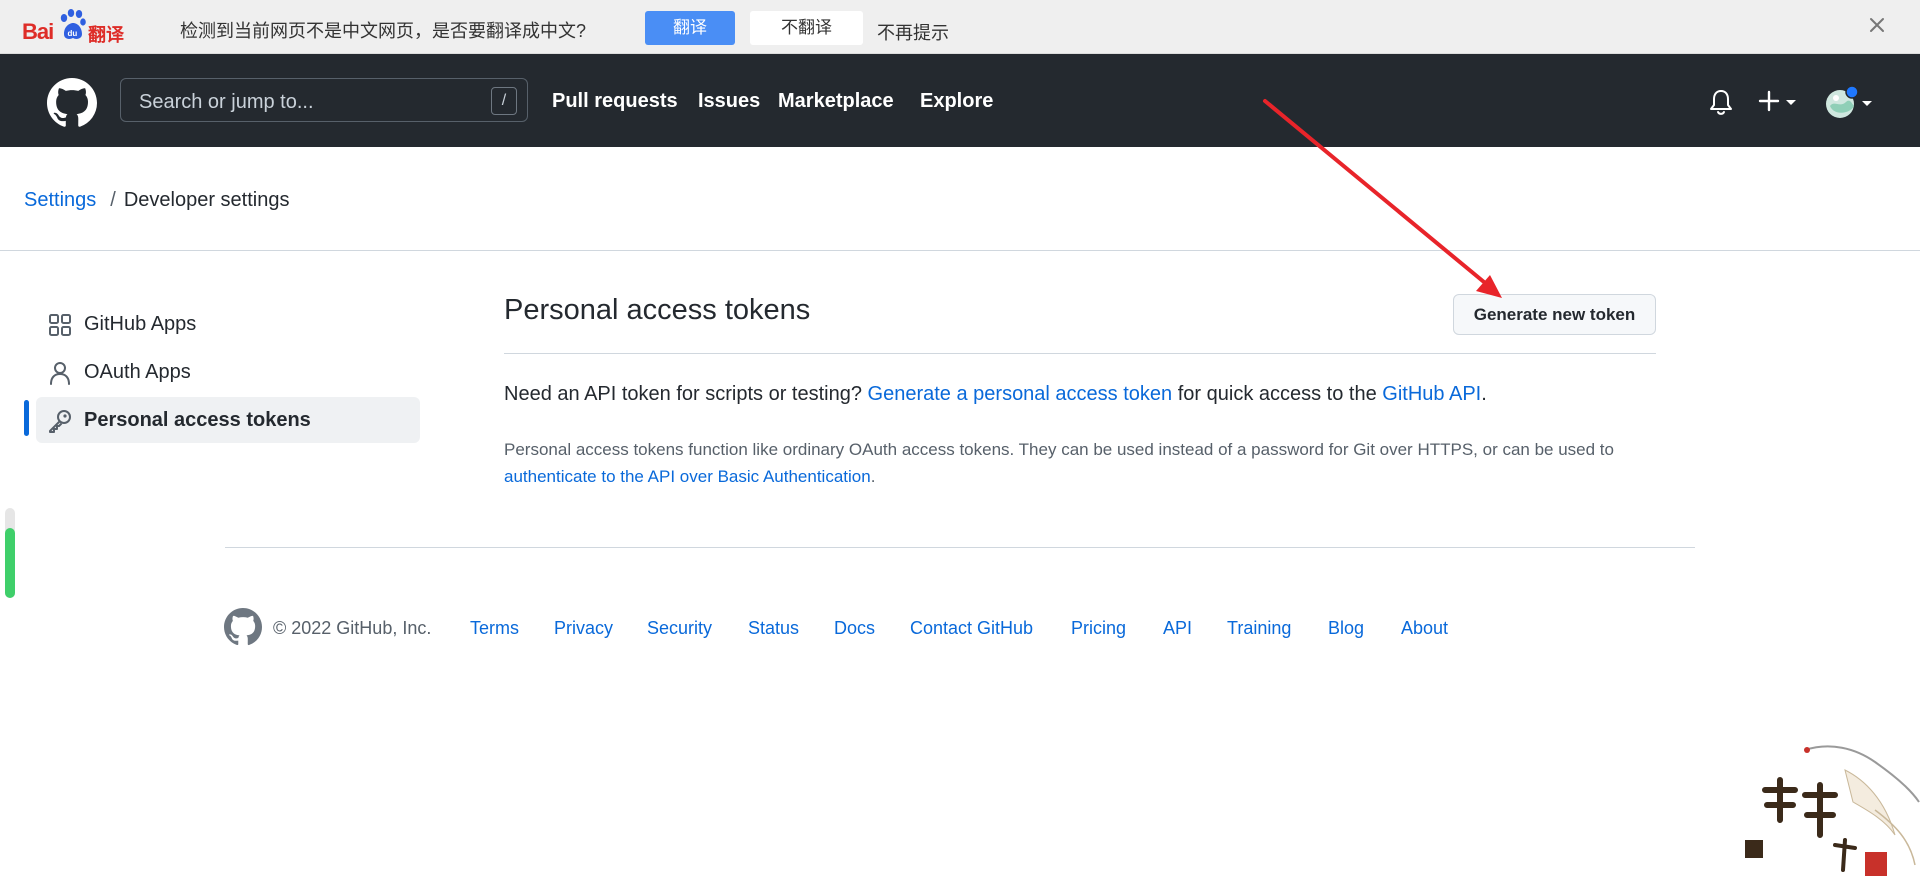 The width and height of the screenshot is (1920, 881). I want to click on generate-new-token-button: Generate new token, so click(1554, 314).